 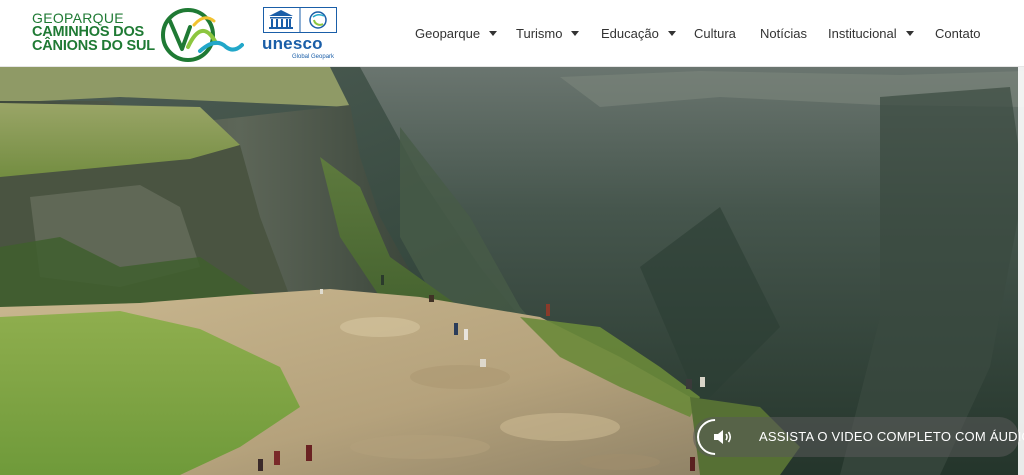 I want to click on nav-item-noticias: Notícias, so click(x=783, y=33).